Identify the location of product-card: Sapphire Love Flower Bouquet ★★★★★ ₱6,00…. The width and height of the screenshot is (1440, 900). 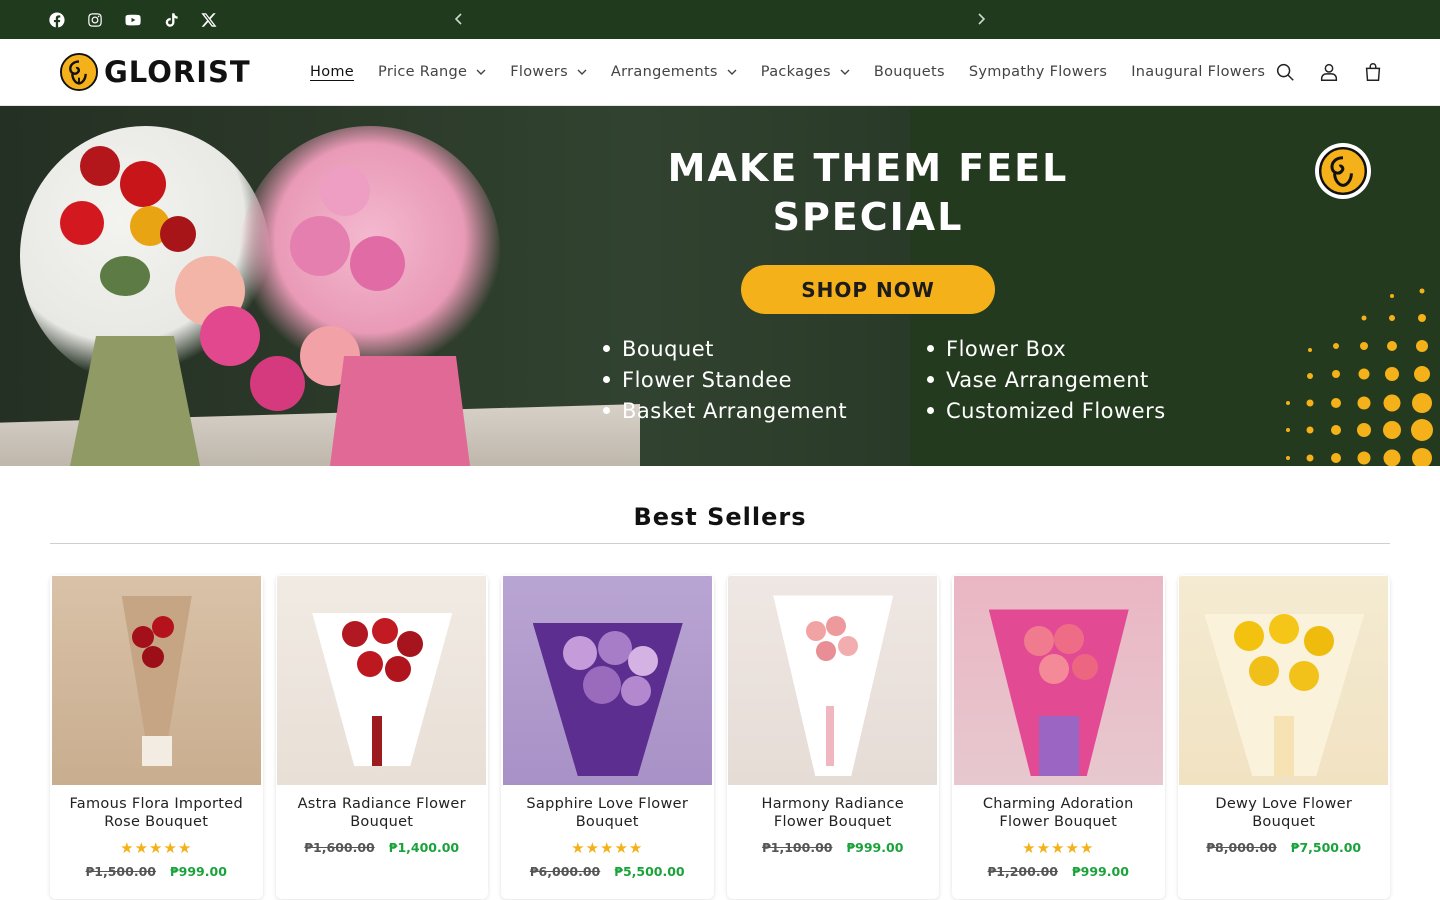
(607, 737).